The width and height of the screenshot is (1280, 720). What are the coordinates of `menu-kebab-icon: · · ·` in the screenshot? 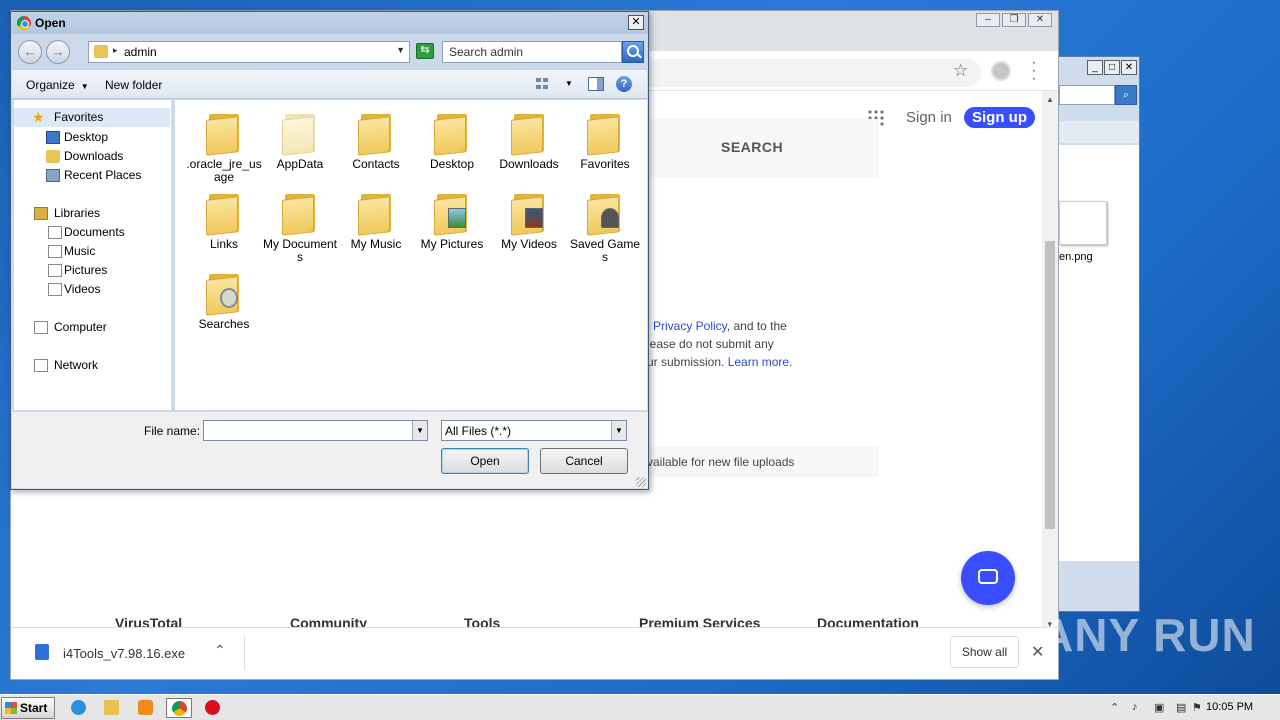 It's located at (1034, 71).